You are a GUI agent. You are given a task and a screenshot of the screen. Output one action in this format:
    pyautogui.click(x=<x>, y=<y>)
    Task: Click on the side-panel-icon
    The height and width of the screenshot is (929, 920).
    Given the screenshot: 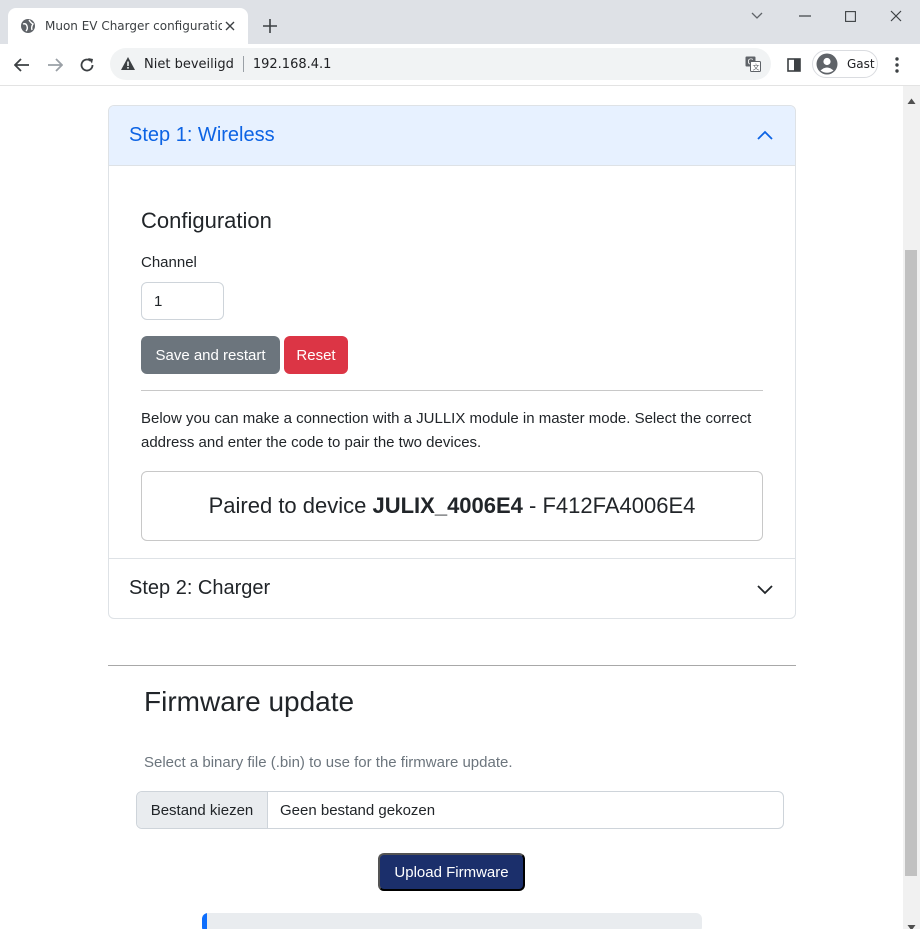 What is the action you would take?
    pyautogui.click(x=794, y=65)
    